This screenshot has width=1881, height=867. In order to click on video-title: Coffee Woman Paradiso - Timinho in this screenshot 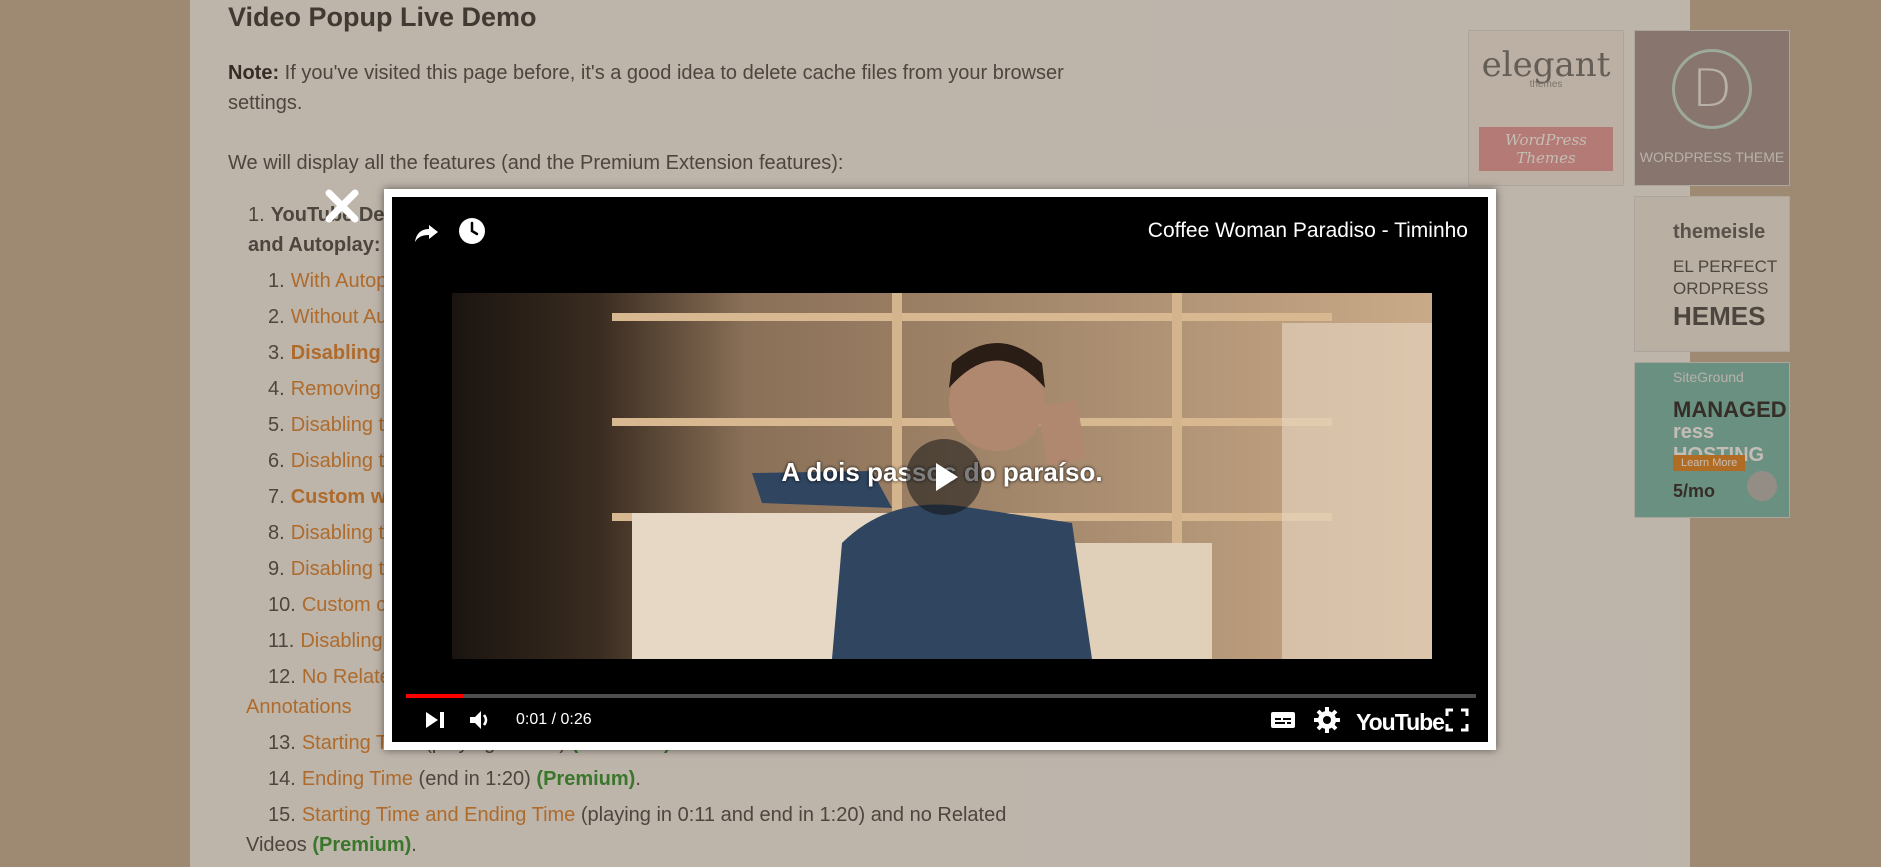, I will do `click(1308, 231)`.